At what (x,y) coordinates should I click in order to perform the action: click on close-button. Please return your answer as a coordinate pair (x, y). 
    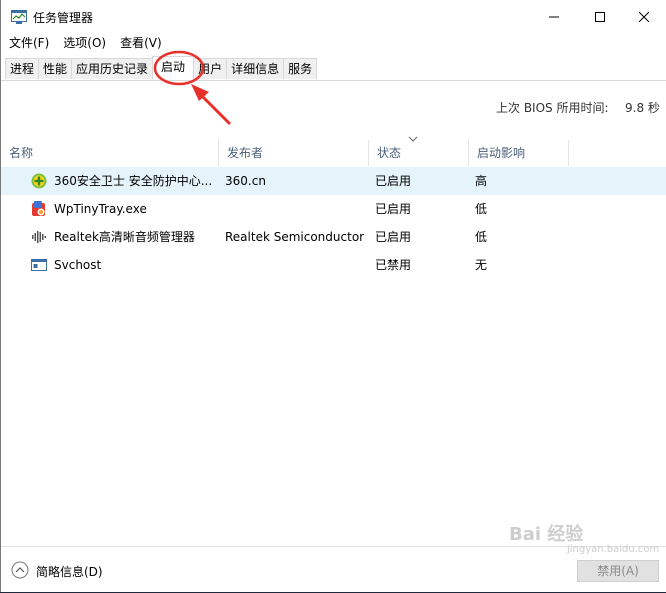
    Looking at the image, I should click on (643, 17).